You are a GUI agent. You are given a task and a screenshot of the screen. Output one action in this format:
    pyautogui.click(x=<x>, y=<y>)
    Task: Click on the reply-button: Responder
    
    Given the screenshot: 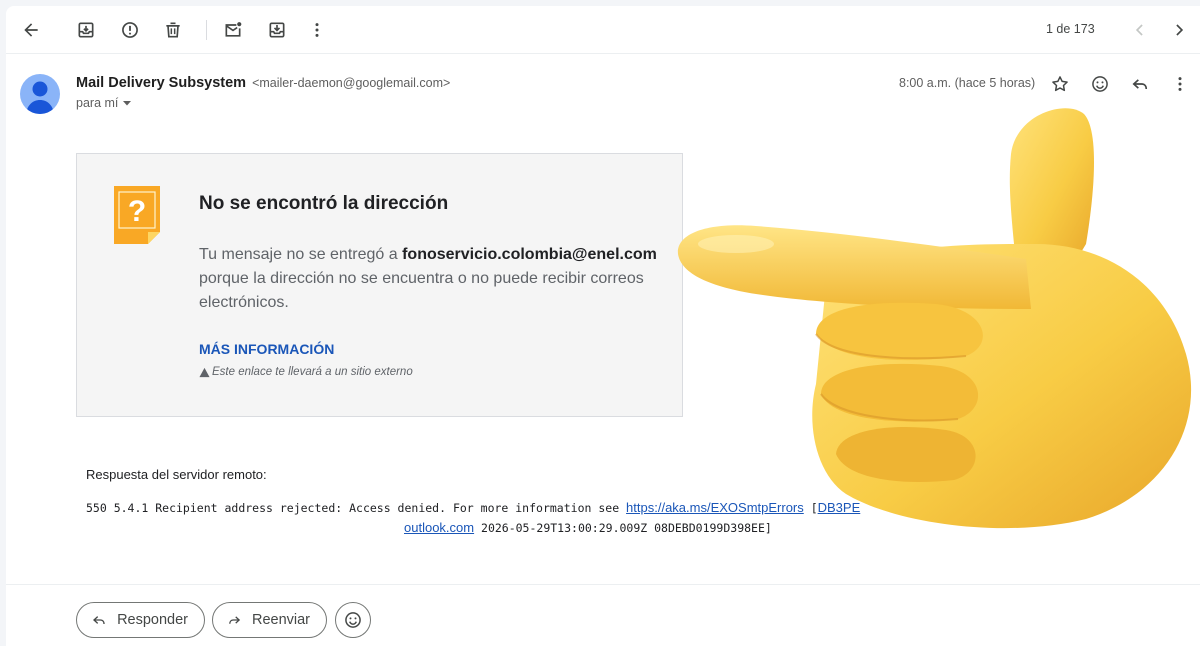 What is the action you would take?
    pyautogui.click(x=140, y=620)
    